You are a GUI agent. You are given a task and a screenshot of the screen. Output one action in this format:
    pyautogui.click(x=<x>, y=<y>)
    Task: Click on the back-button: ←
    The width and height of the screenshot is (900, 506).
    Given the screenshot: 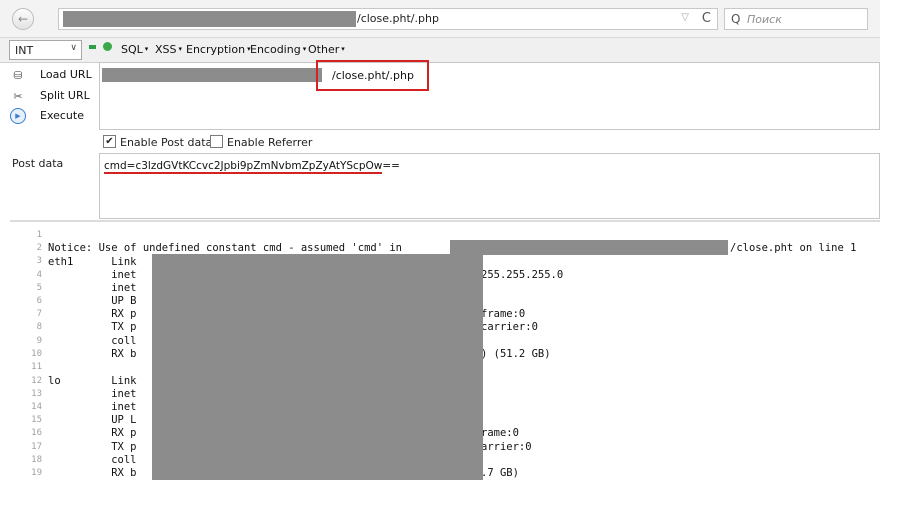 What is the action you would take?
    pyautogui.click(x=23, y=19)
    